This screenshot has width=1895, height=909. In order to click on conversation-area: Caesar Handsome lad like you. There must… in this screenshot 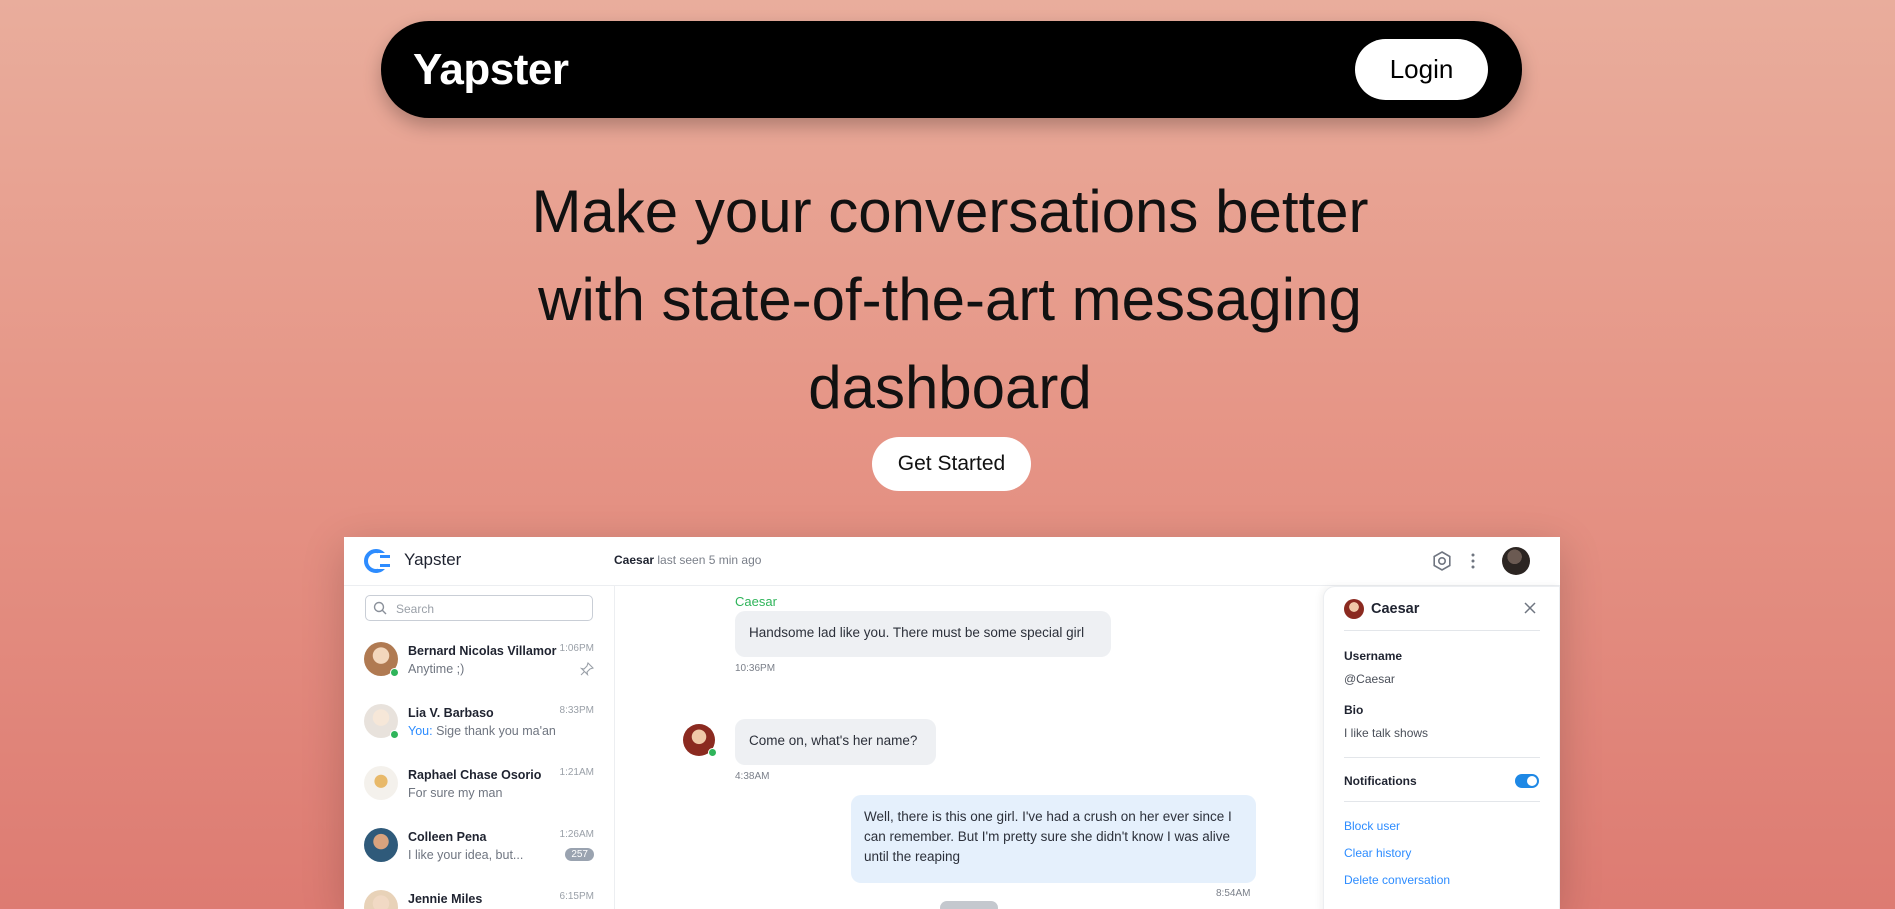, I will do `click(965, 747)`.